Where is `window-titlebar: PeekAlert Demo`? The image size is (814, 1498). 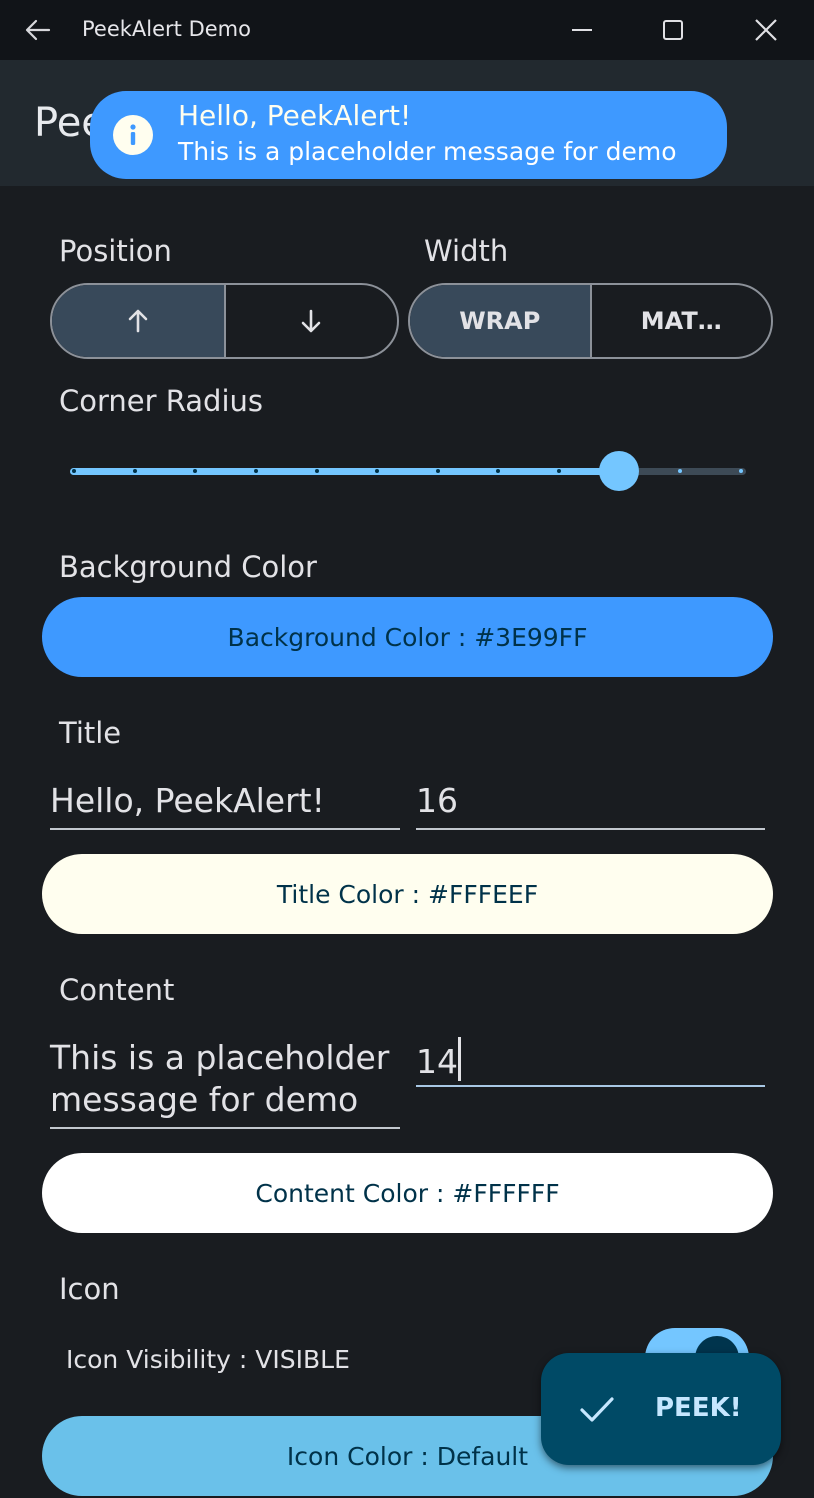
window-titlebar: PeekAlert Demo is located at coordinates (407, 30).